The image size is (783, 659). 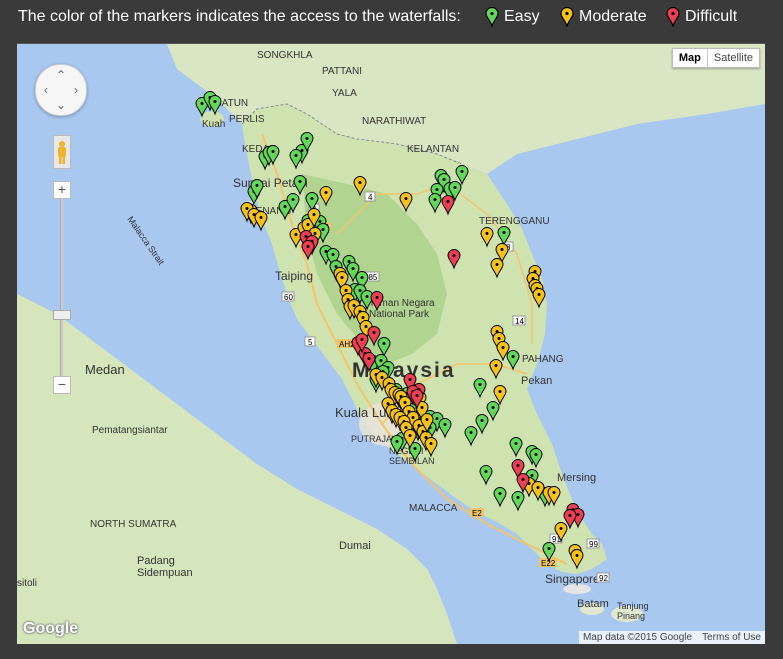 I want to click on label-kuah: Kuah, so click(x=213, y=124).